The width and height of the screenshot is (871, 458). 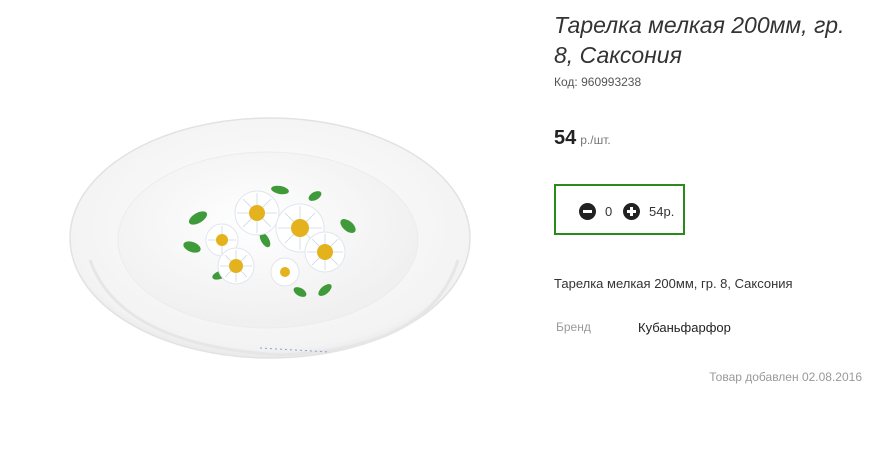 What do you see at coordinates (565, 138) in the screenshot?
I see `price-value: 54` at bounding box center [565, 138].